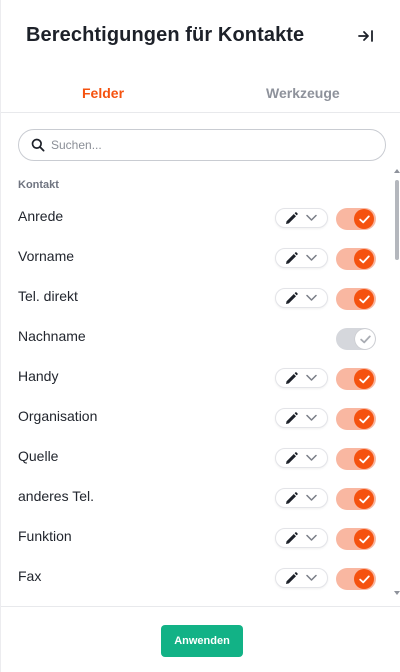  Describe the element at coordinates (56, 496) in the screenshot. I see `field-label: anderes Tel.` at that location.